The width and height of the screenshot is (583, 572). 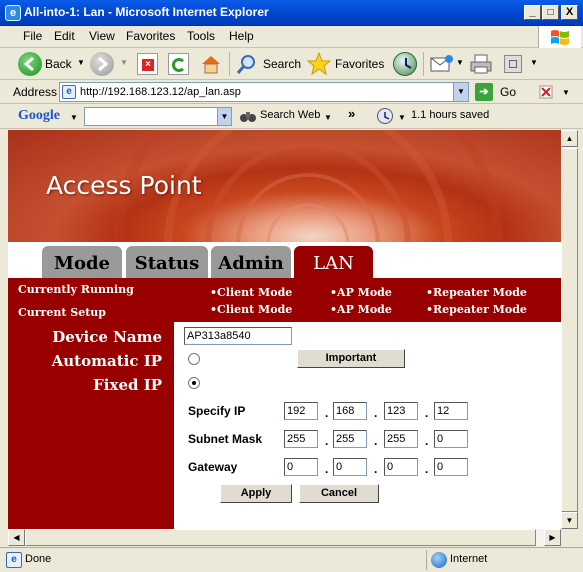 I want to click on subnet-mask-octet-1: 255, so click(x=301, y=439).